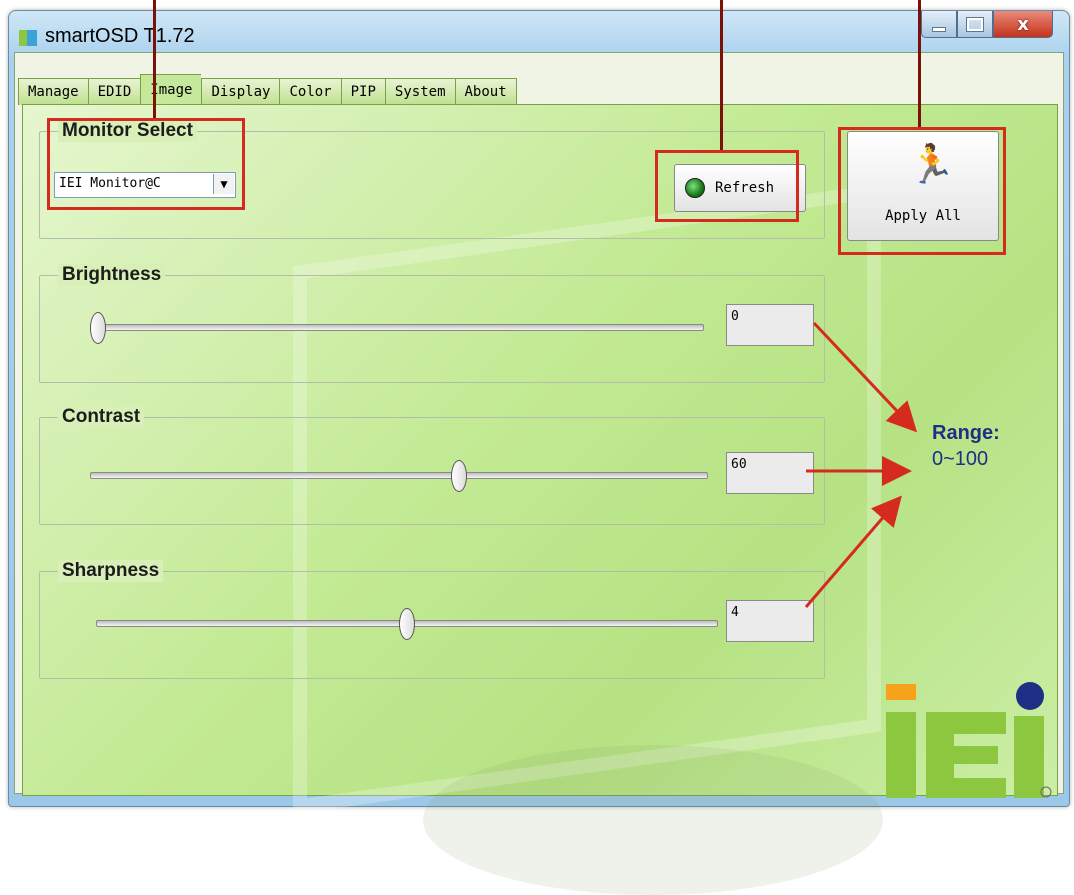  I want to click on logo-letter-i2, so click(1029, 757).